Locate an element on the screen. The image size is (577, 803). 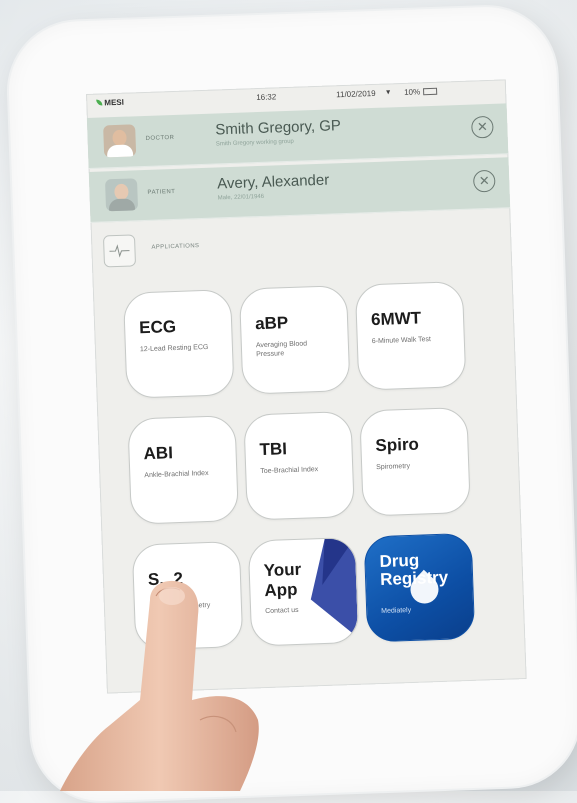
app-tile-drug-registry: Drug Registry Mediately is located at coordinates (419, 587).